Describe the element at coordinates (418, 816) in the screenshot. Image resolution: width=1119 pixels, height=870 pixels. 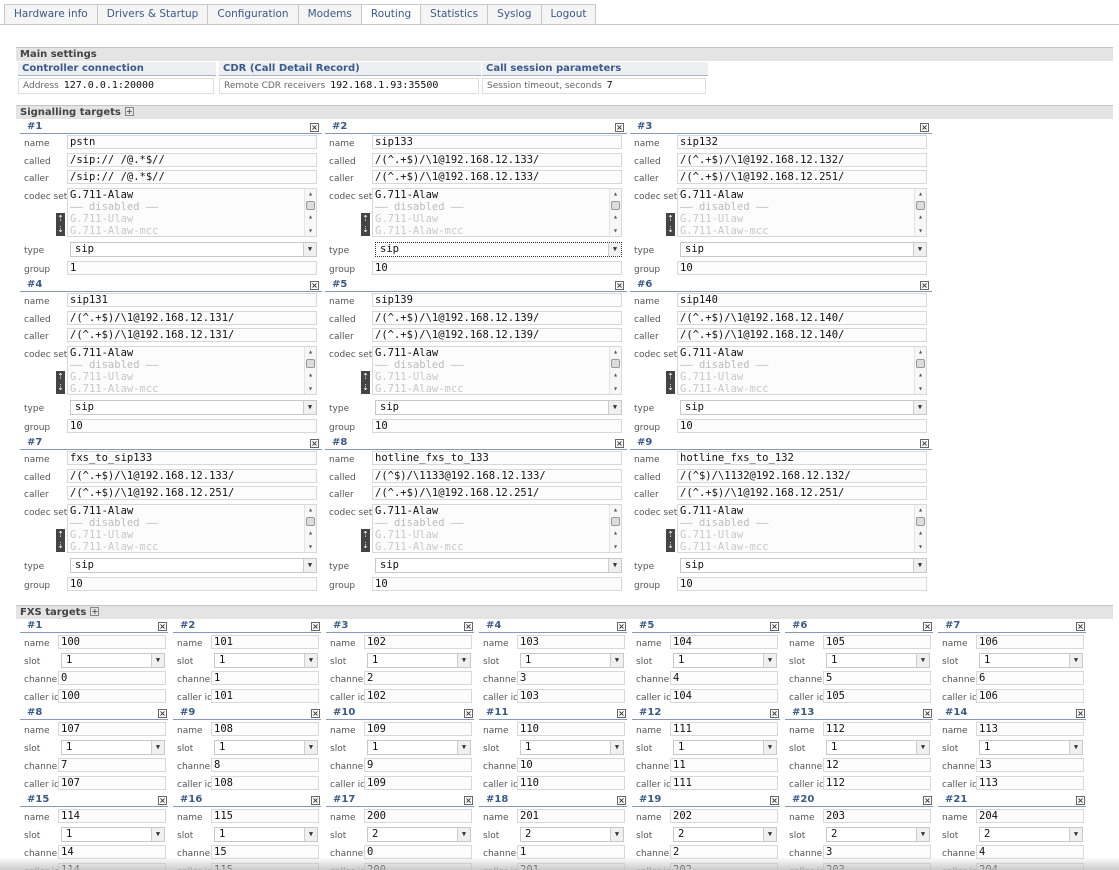
I see `name-field: 200` at that location.